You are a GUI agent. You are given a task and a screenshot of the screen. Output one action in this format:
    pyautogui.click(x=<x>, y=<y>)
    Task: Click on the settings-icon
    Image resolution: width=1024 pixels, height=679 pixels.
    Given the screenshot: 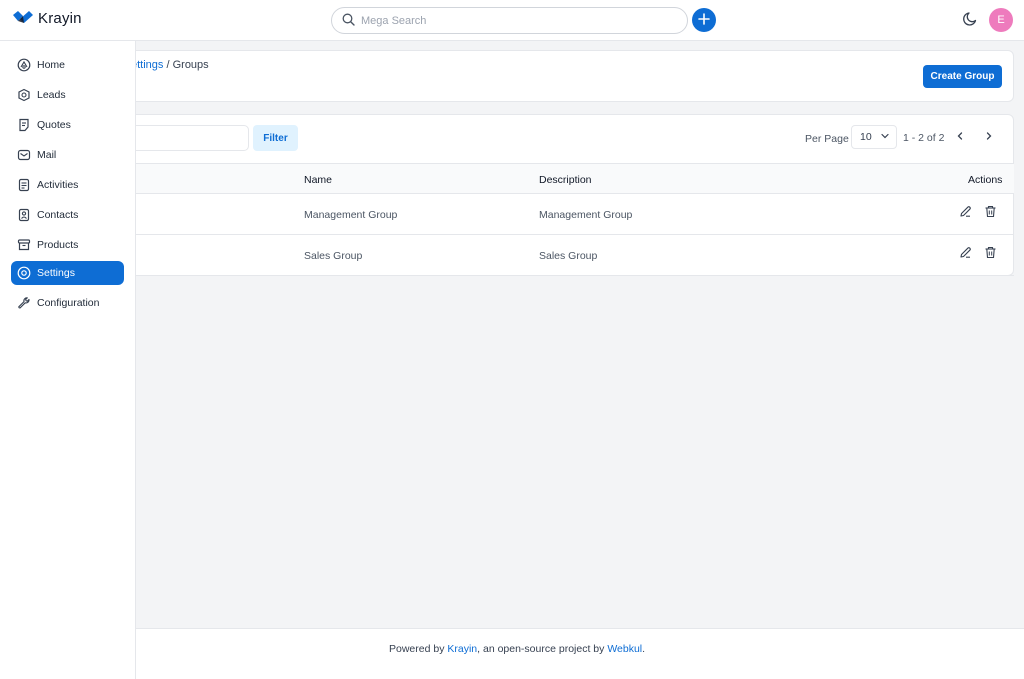 What is the action you would take?
    pyautogui.click(x=23, y=273)
    